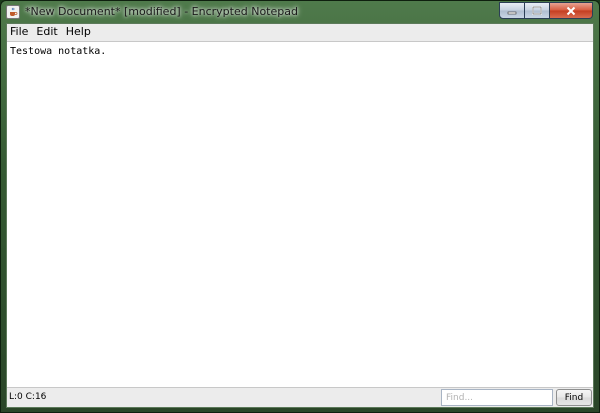 Image resolution: width=600 pixels, height=413 pixels. I want to click on close-button, so click(571, 10).